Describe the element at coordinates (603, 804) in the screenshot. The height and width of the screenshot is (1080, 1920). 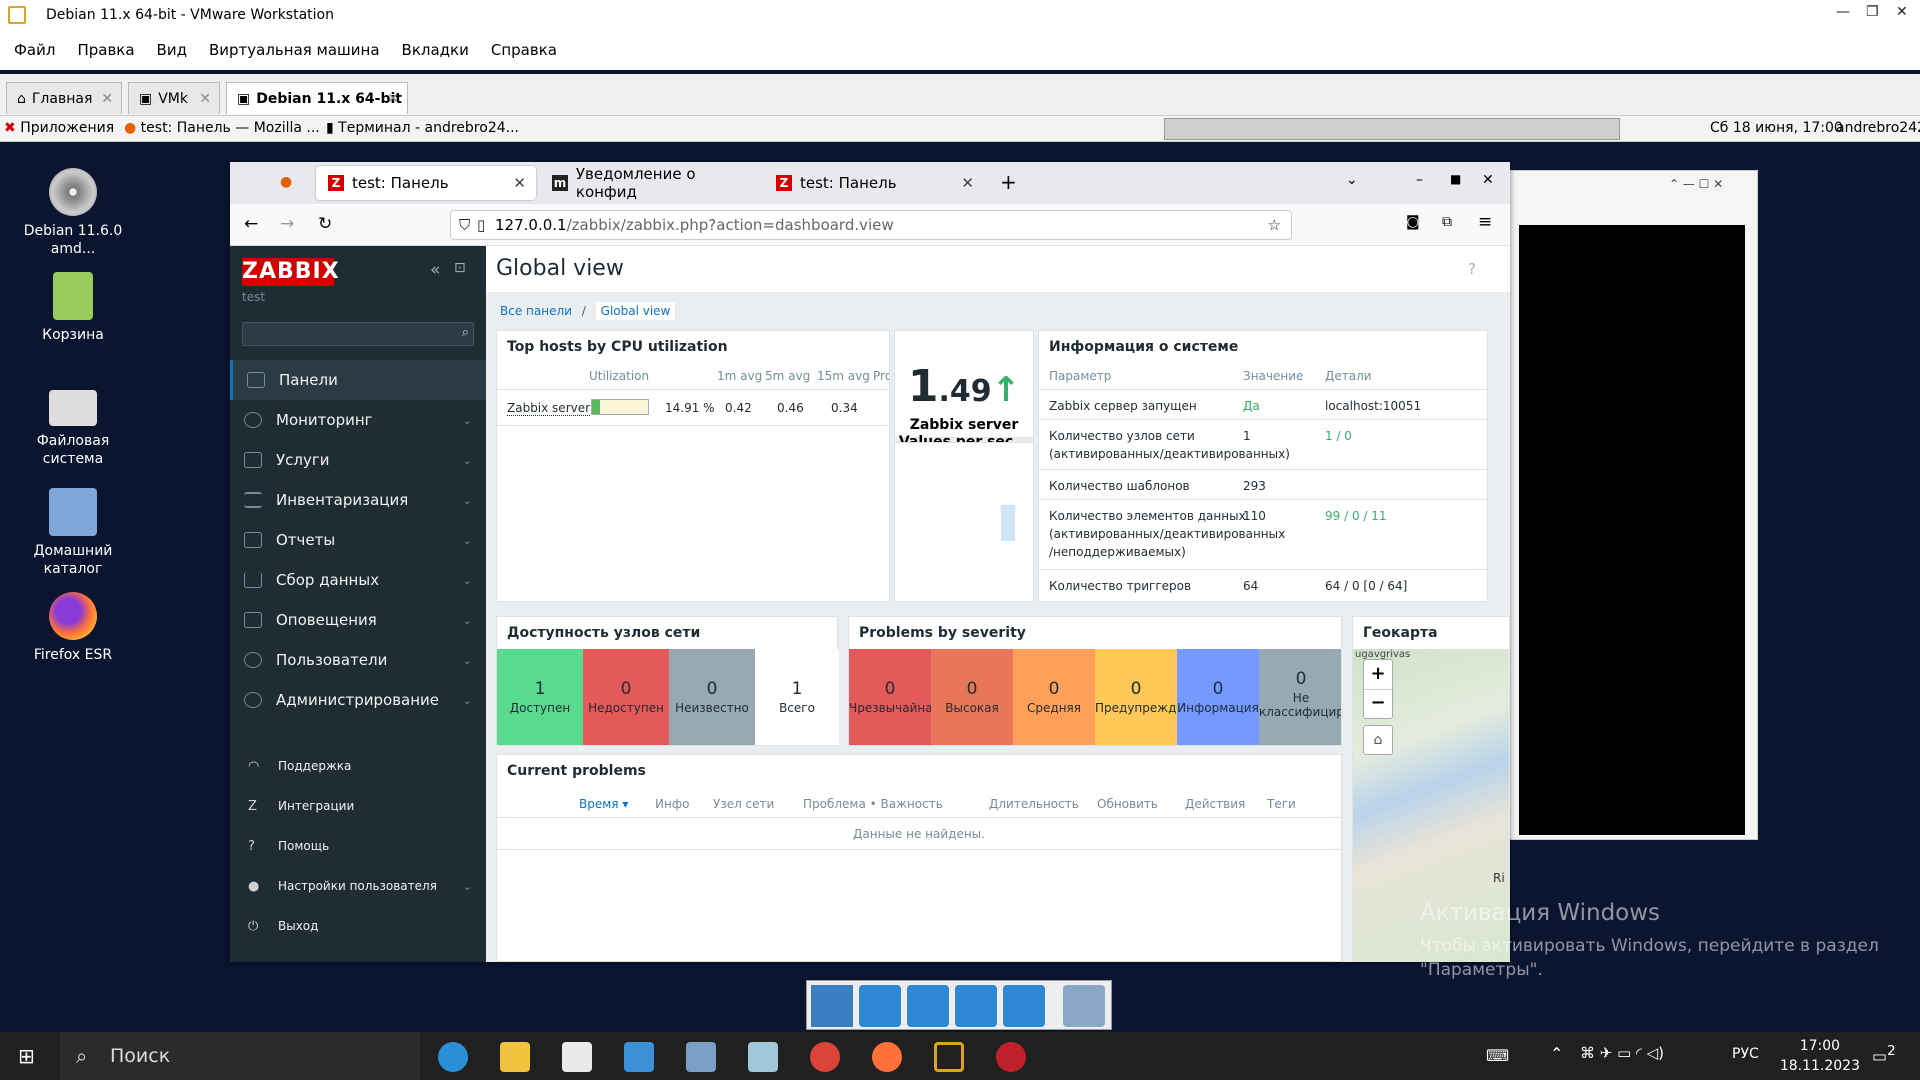
I see `sort-time: Время ▾` at that location.